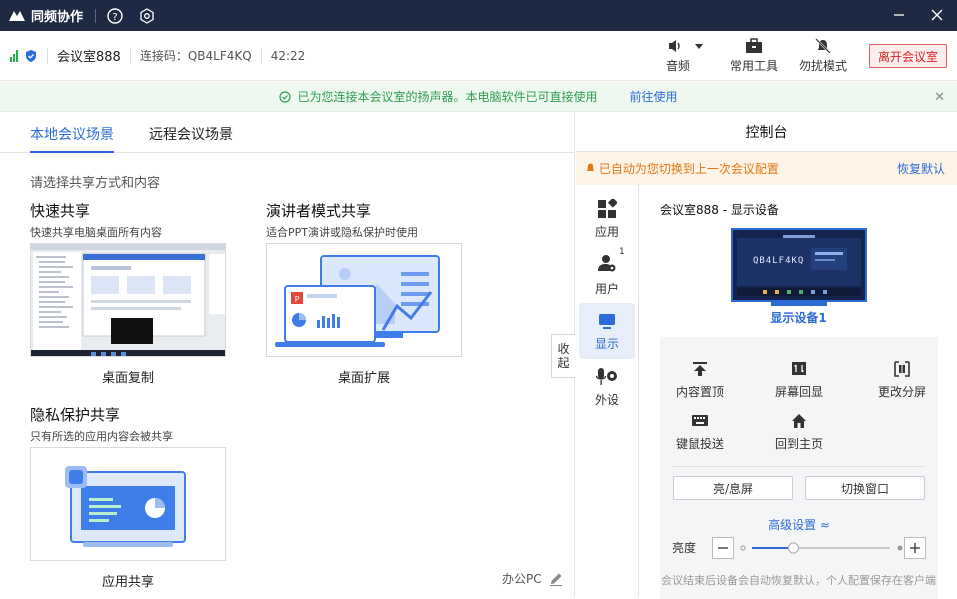  What do you see at coordinates (364, 300) in the screenshot?
I see `desktop-extend-thumbnail: P` at bounding box center [364, 300].